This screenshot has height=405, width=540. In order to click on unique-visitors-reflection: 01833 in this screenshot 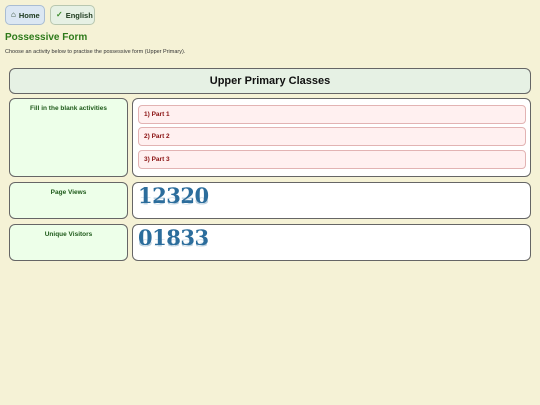, I will do `click(173, 243)`.